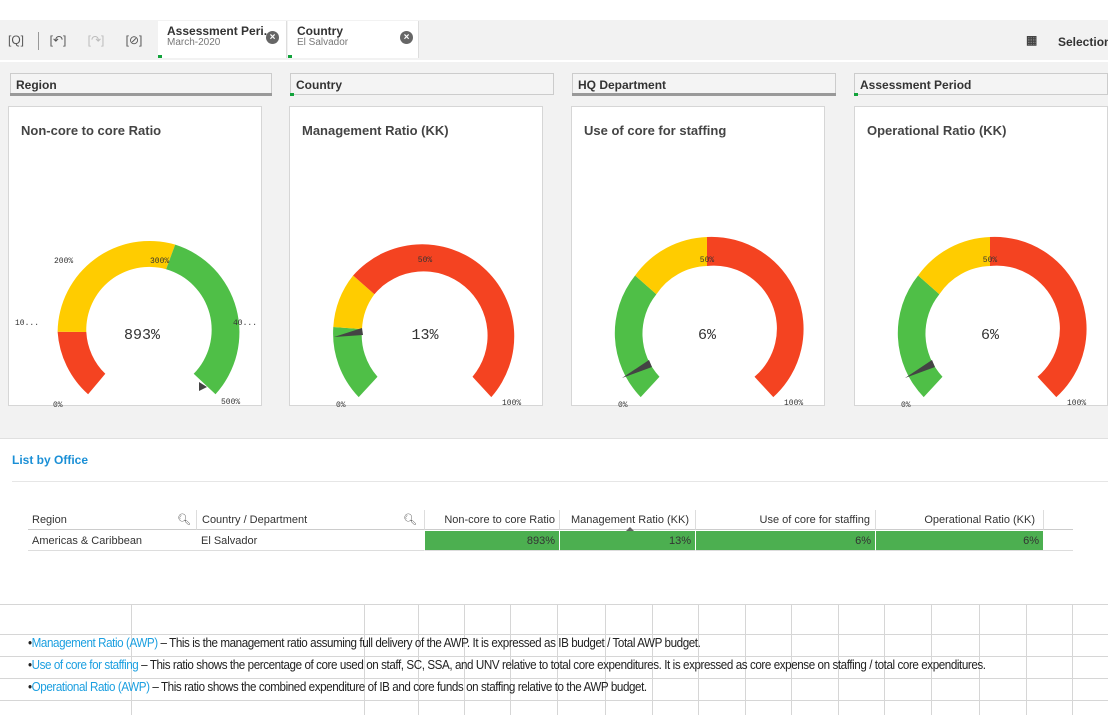  Describe the element at coordinates (112, 520) in the screenshot. I see `column-header-region: Region` at that location.